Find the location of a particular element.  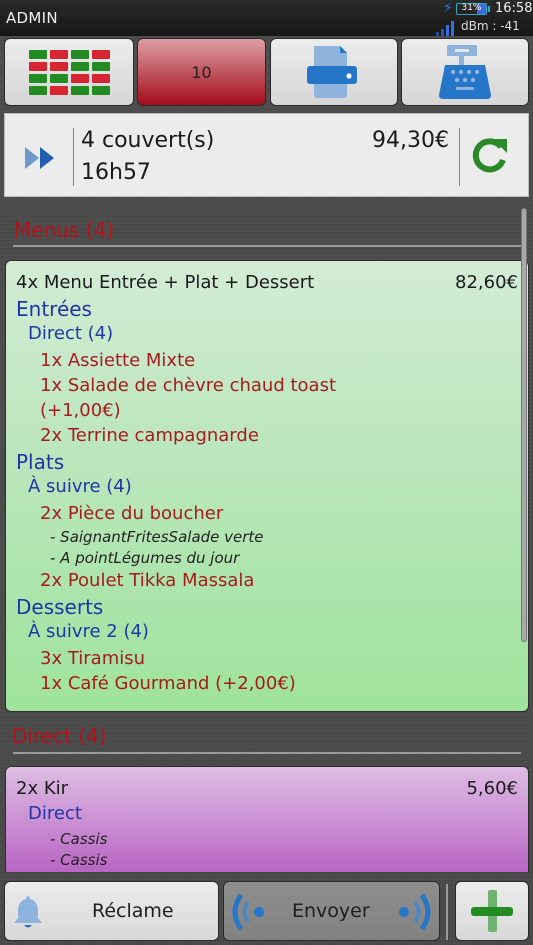

order-time: 16h57 is located at coordinates (116, 172).